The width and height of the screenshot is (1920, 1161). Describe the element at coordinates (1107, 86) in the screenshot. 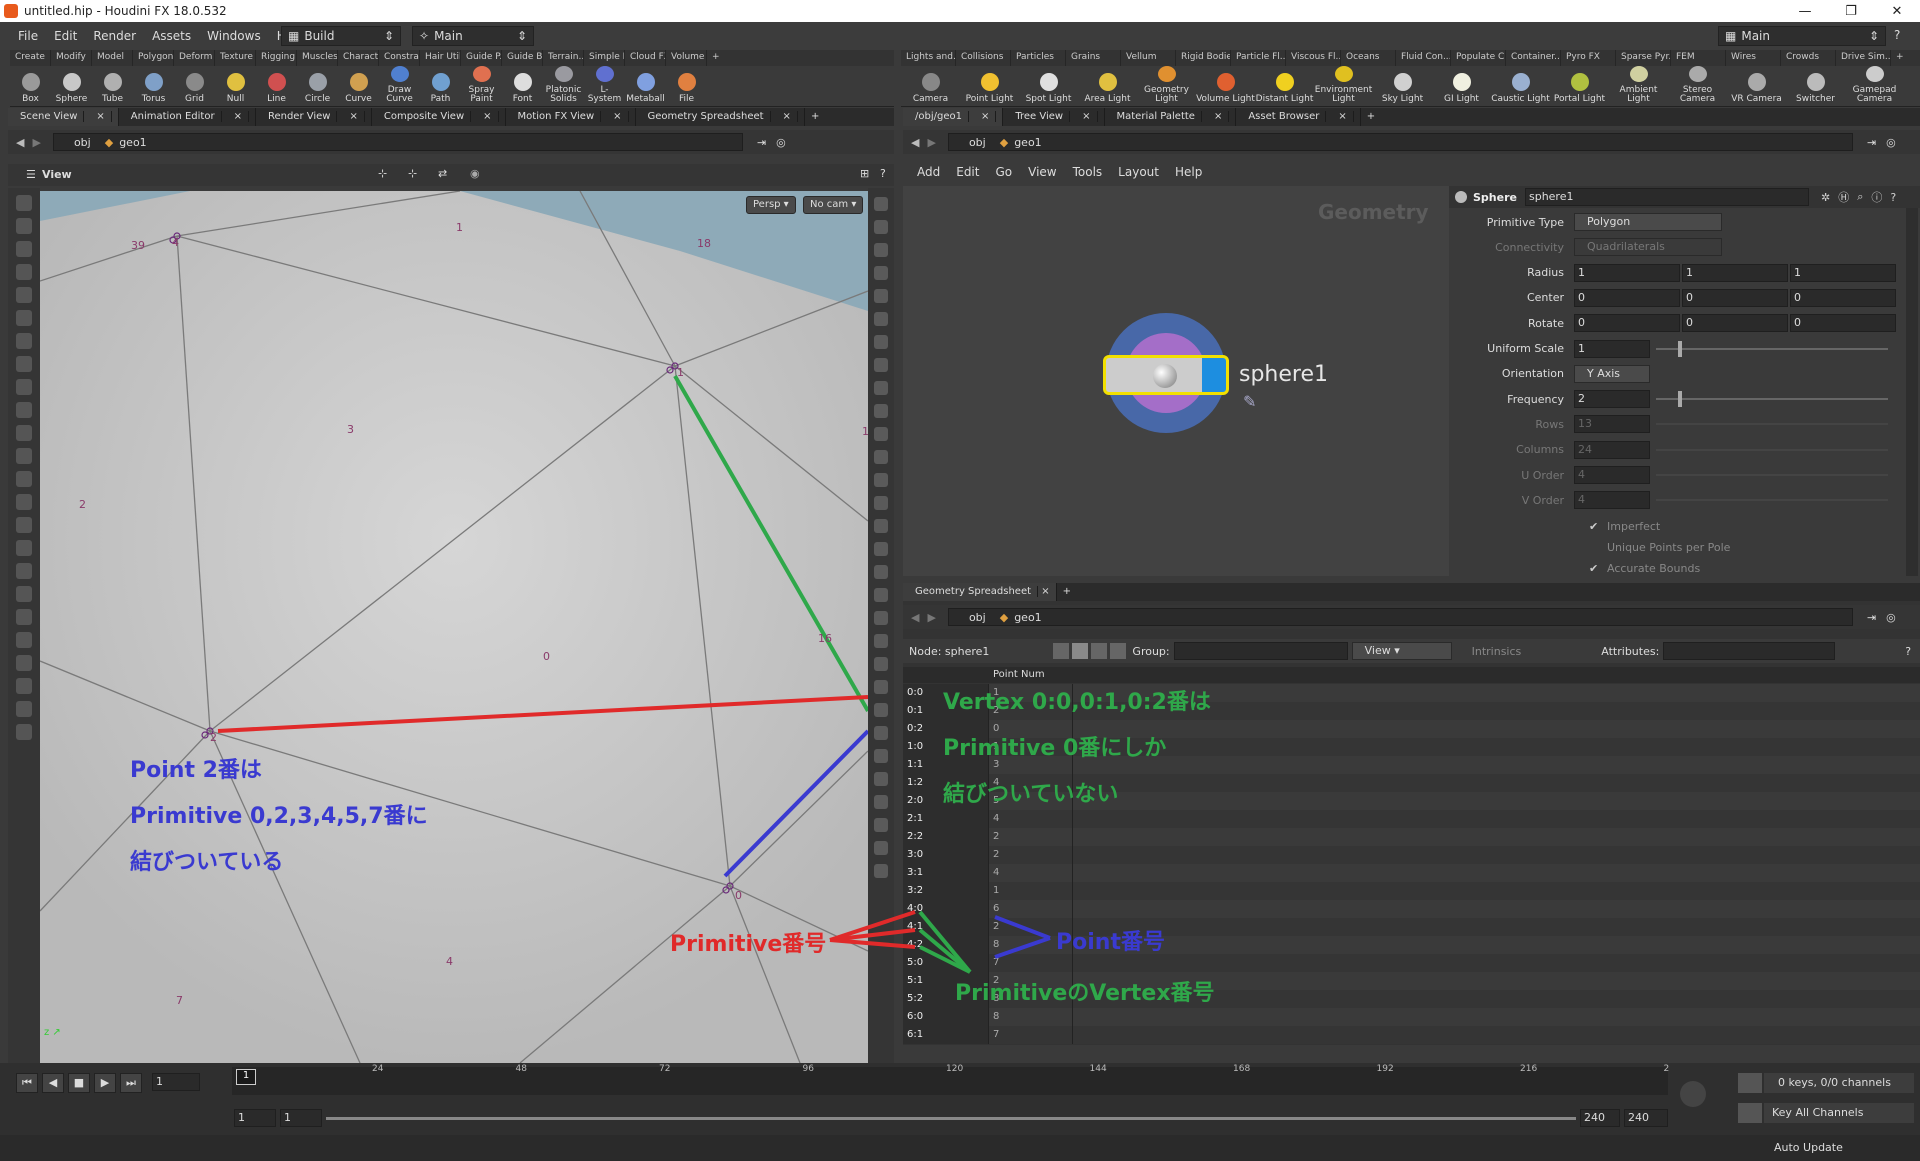

I see `area-light-tool-button: Area Light` at that location.